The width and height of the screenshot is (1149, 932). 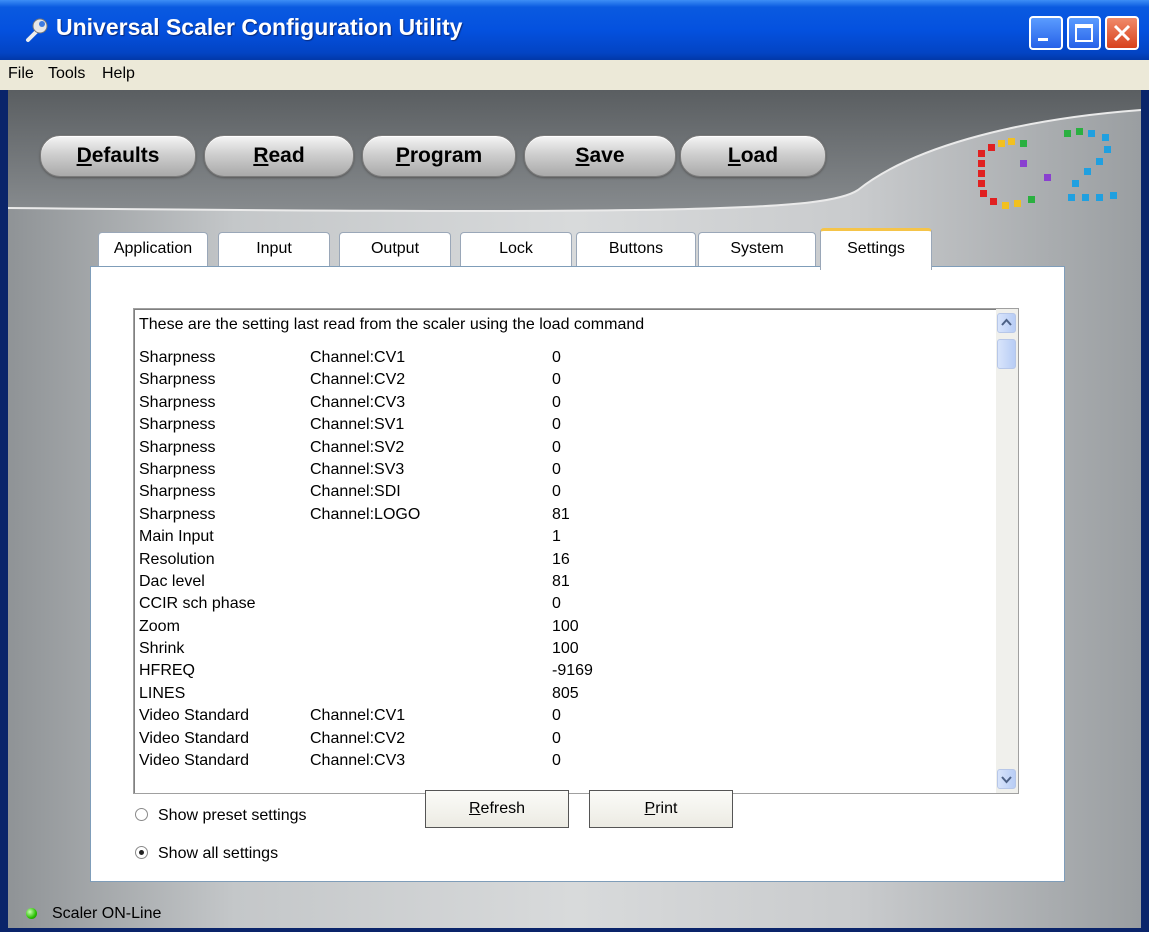 I want to click on setting-value: 1, so click(x=556, y=537).